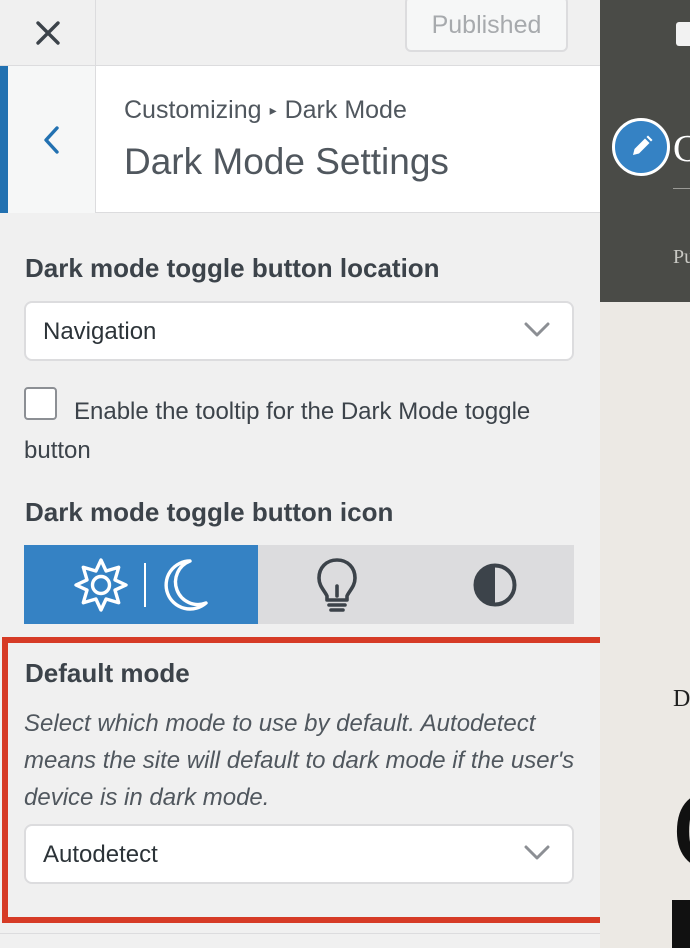 The image size is (690, 948). Describe the element at coordinates (299, 331) in the screenshot. I see `toggle-location-select: Navigation` at that location.